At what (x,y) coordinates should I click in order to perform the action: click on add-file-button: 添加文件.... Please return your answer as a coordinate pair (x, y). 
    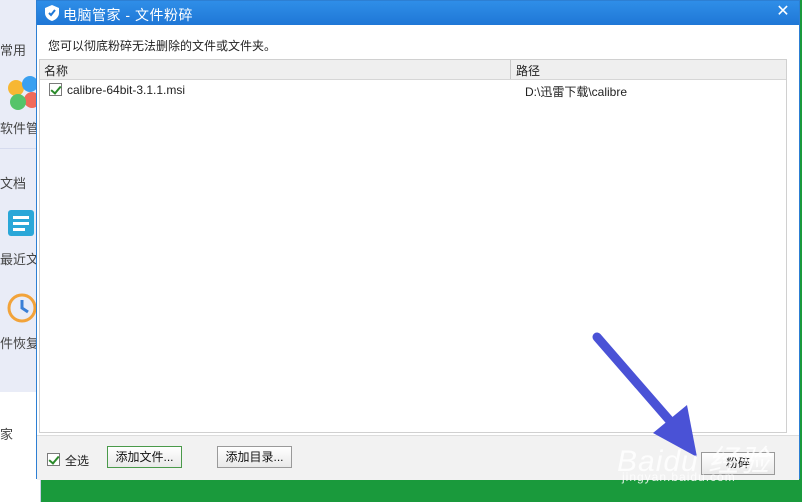
    Looking at the image, I should click on (144, 457).